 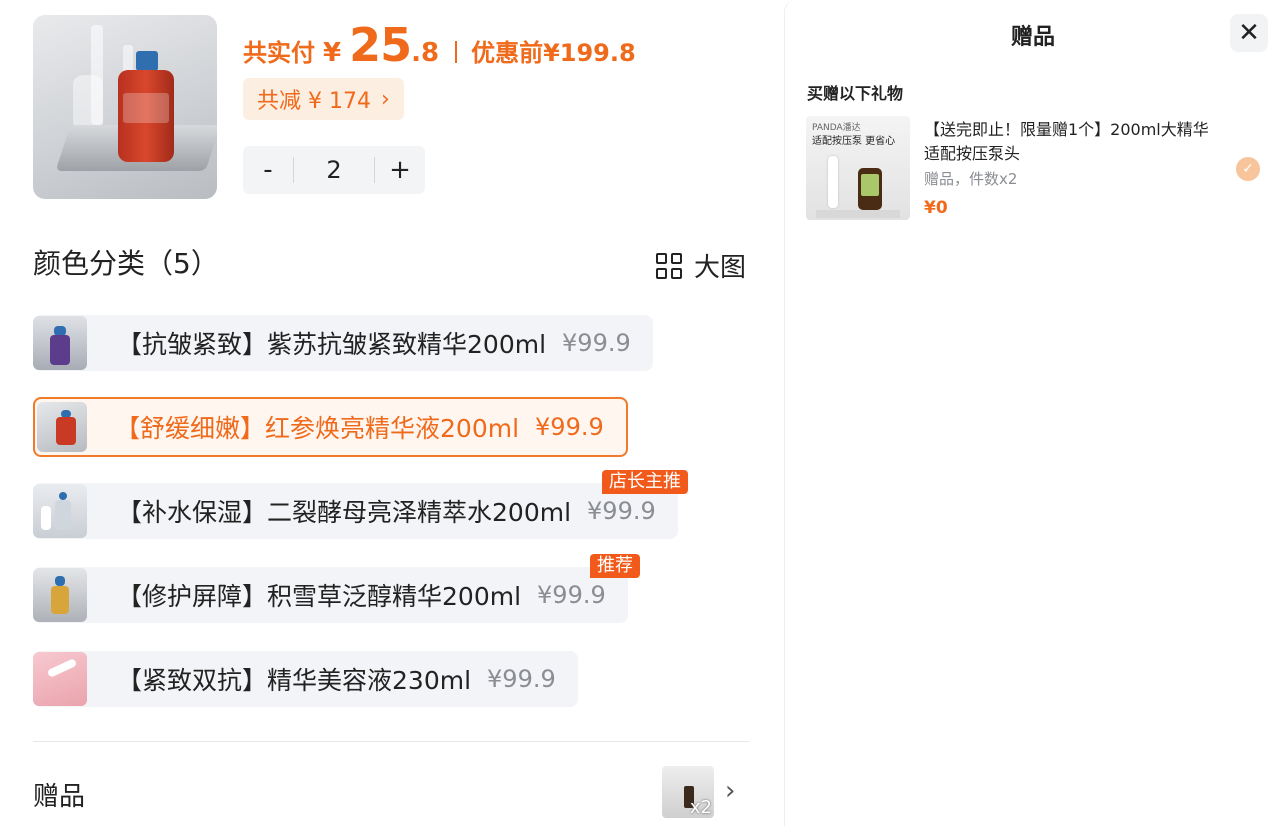 I want to click on checkmark-glyph: ✓, so click(x=1248, y=169).